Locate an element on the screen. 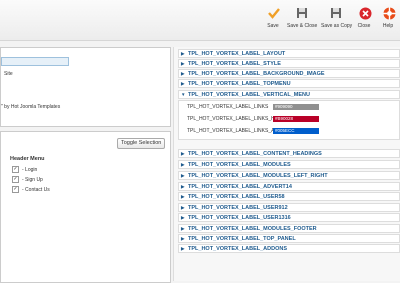 The height and width of the screenshot is (283, 400). section-content-headings: ▶ TPL_HOT_VORTEX_LABEL_CONTENT_HEADINGS is located at coordinates (289, 153).